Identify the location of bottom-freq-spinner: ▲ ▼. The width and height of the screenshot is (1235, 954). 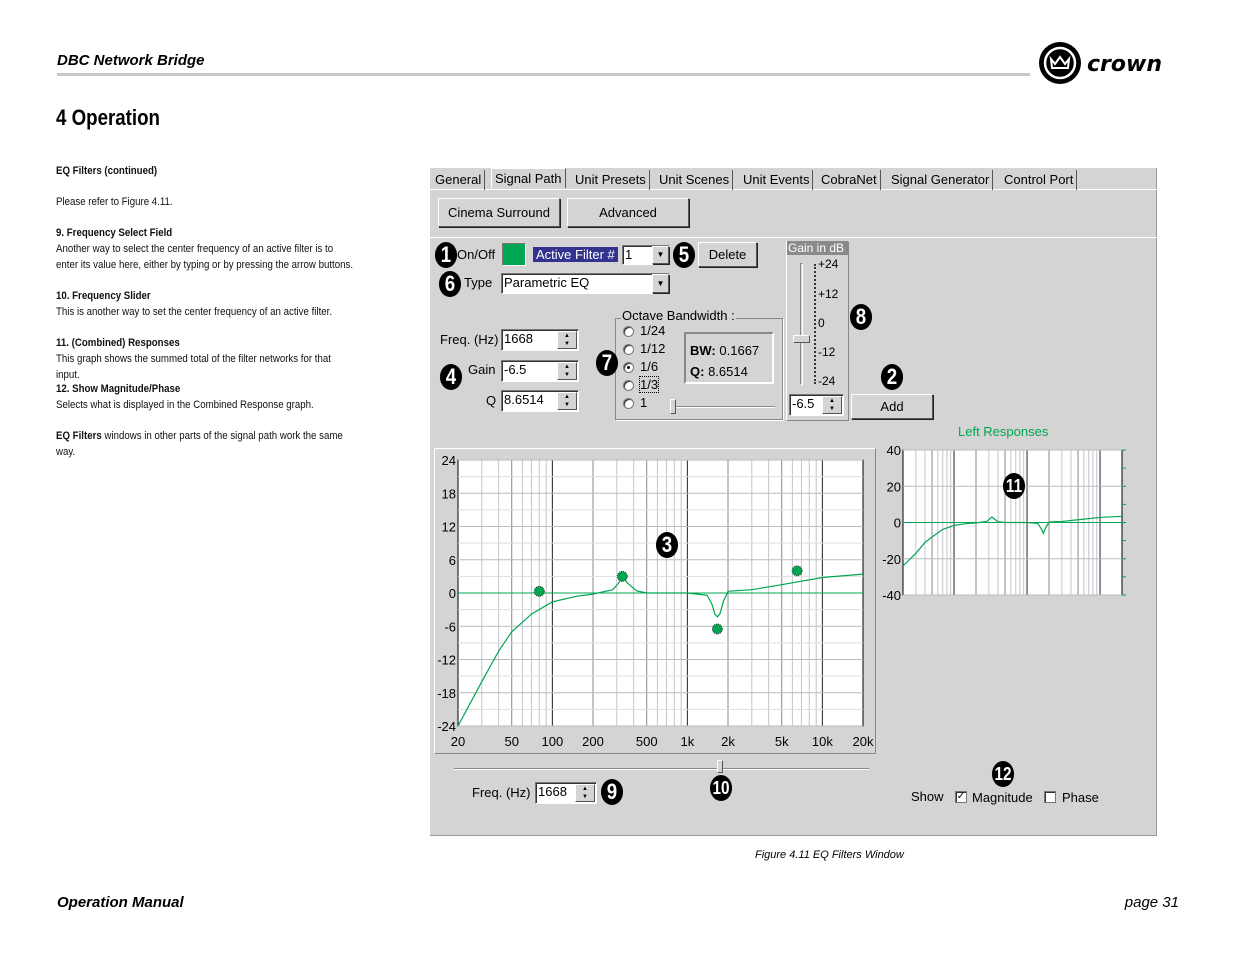
(585, 793).